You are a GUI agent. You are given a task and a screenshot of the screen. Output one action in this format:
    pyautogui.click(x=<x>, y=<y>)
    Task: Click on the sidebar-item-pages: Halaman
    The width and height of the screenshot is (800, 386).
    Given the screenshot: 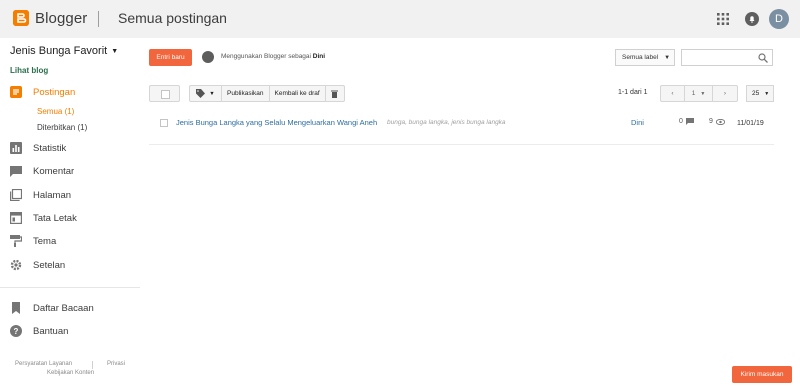 What is the action you would take?
    pyautogui.click(x=40, y=195)
    